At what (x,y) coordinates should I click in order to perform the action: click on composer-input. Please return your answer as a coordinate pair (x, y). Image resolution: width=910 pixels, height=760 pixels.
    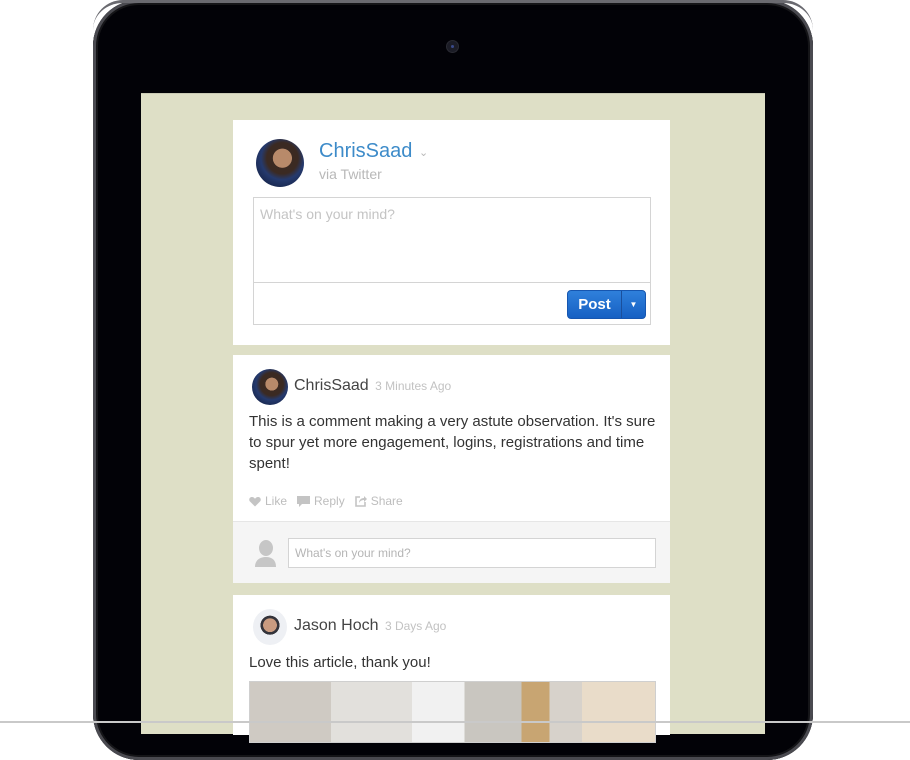
    Looking at the image, I should click on (452, 240).